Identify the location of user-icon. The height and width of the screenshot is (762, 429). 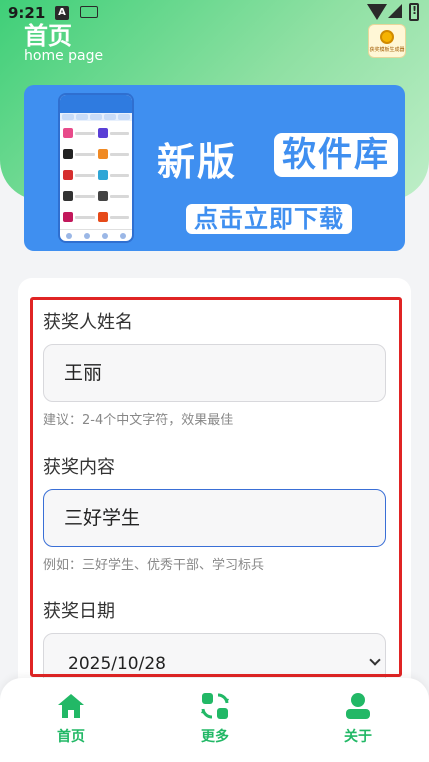
(358, 706).